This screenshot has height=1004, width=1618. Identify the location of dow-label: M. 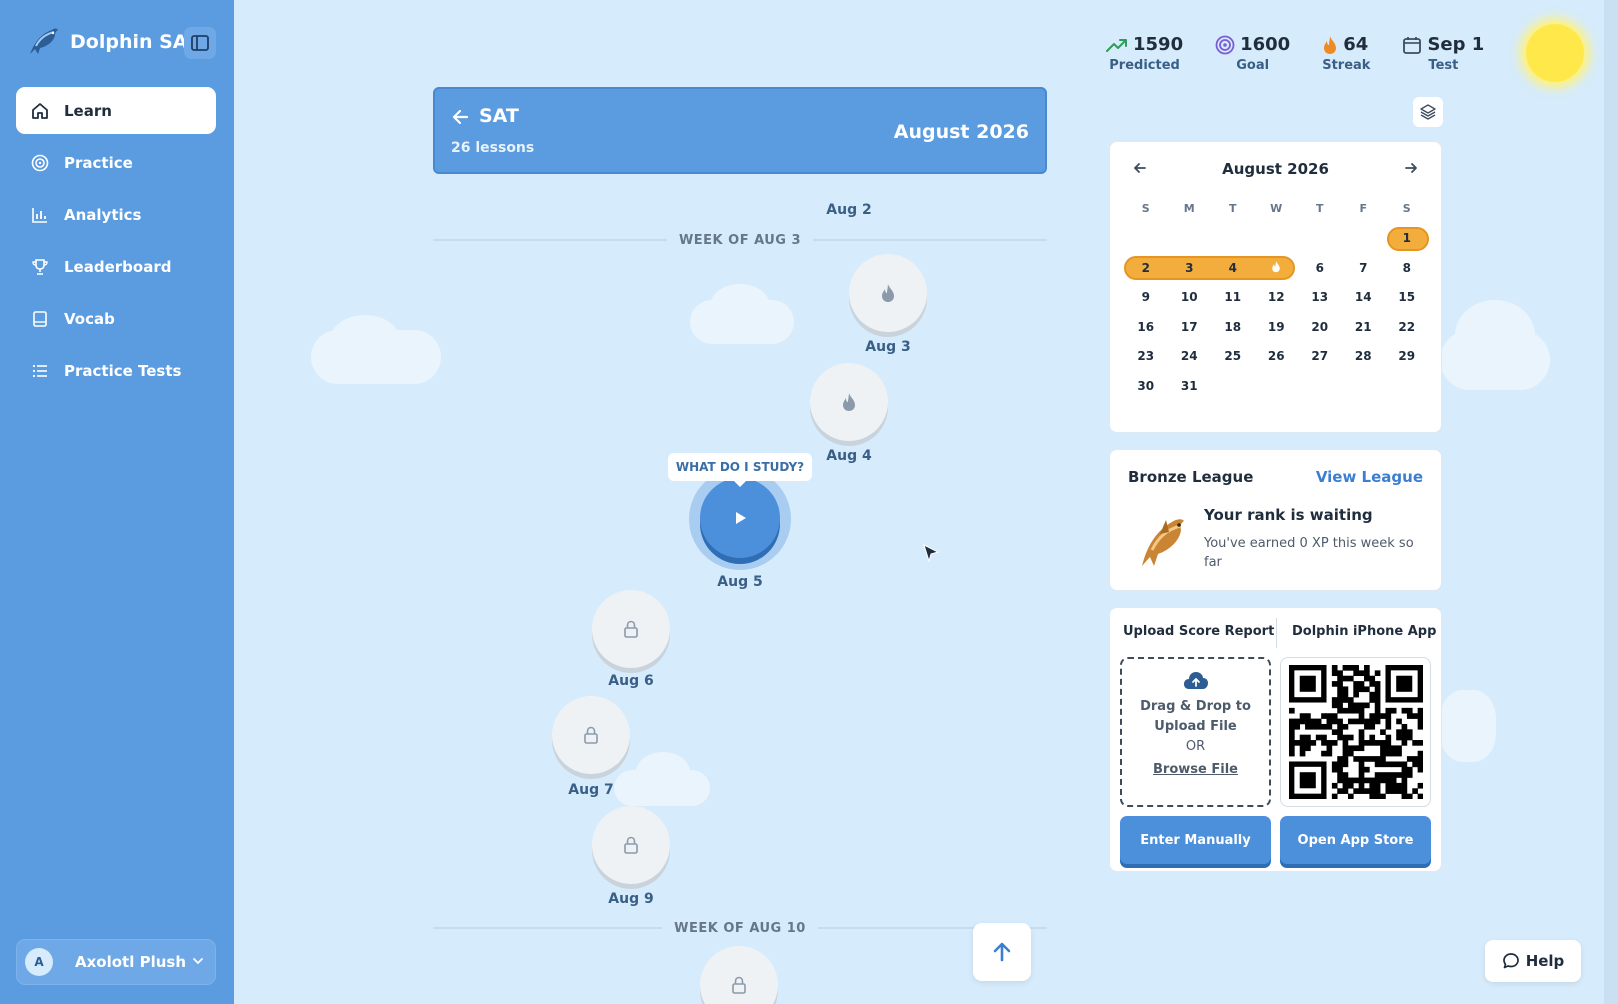
(1189, 209).